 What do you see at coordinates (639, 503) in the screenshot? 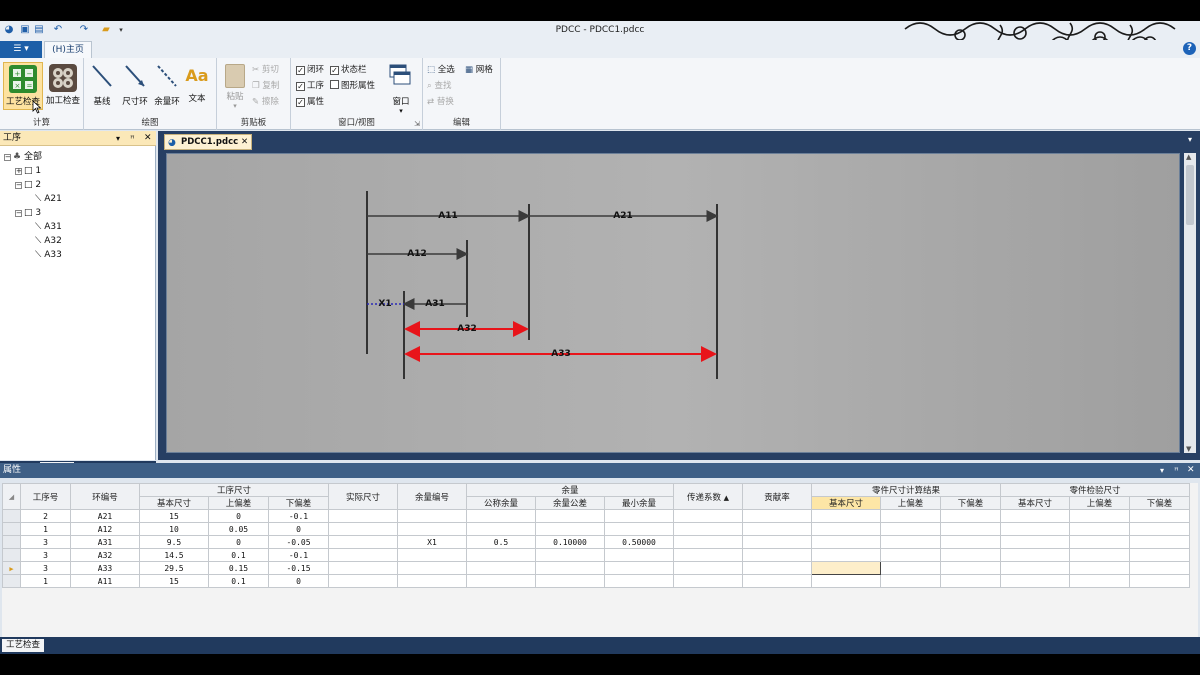
I see `col-min-allow: 最小余量` at bounding box center [639, 503].